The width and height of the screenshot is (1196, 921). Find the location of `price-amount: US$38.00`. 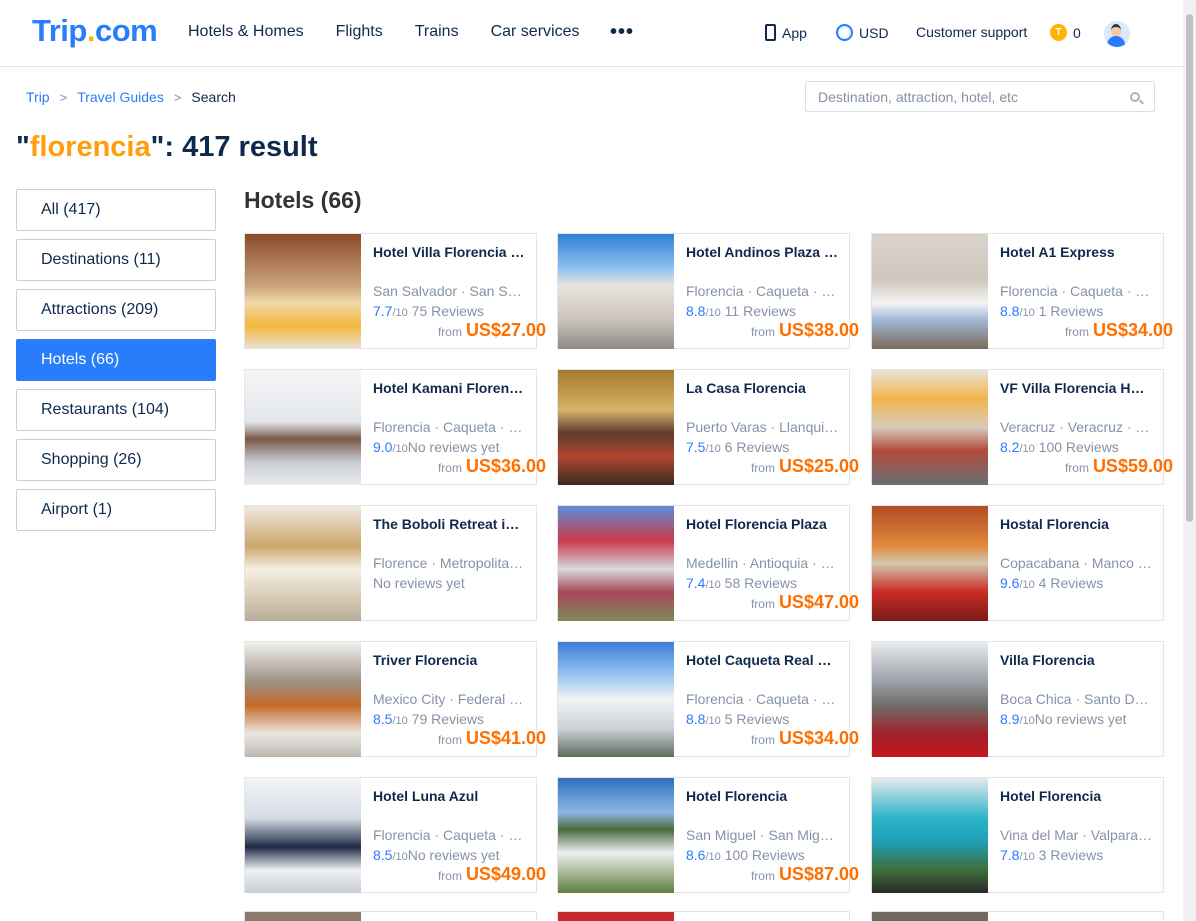

price-amount: US$38.00 is located at coordinates (818, 330).